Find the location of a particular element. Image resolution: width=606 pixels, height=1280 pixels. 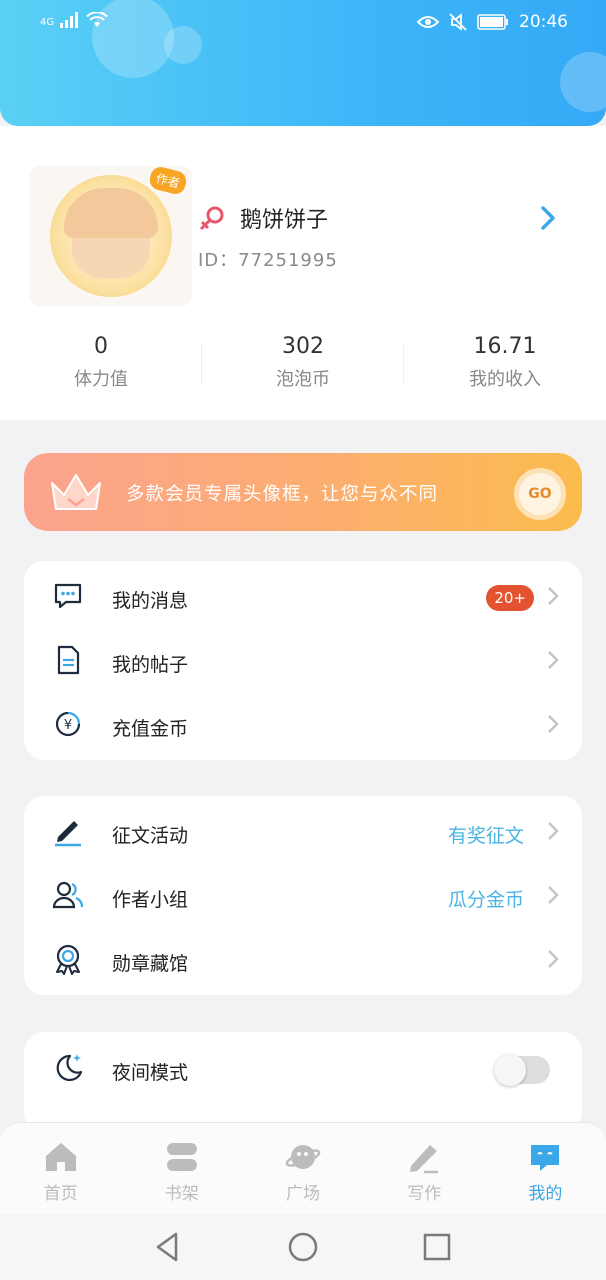

home-circle-icon is located at coordinates (303, 1247).